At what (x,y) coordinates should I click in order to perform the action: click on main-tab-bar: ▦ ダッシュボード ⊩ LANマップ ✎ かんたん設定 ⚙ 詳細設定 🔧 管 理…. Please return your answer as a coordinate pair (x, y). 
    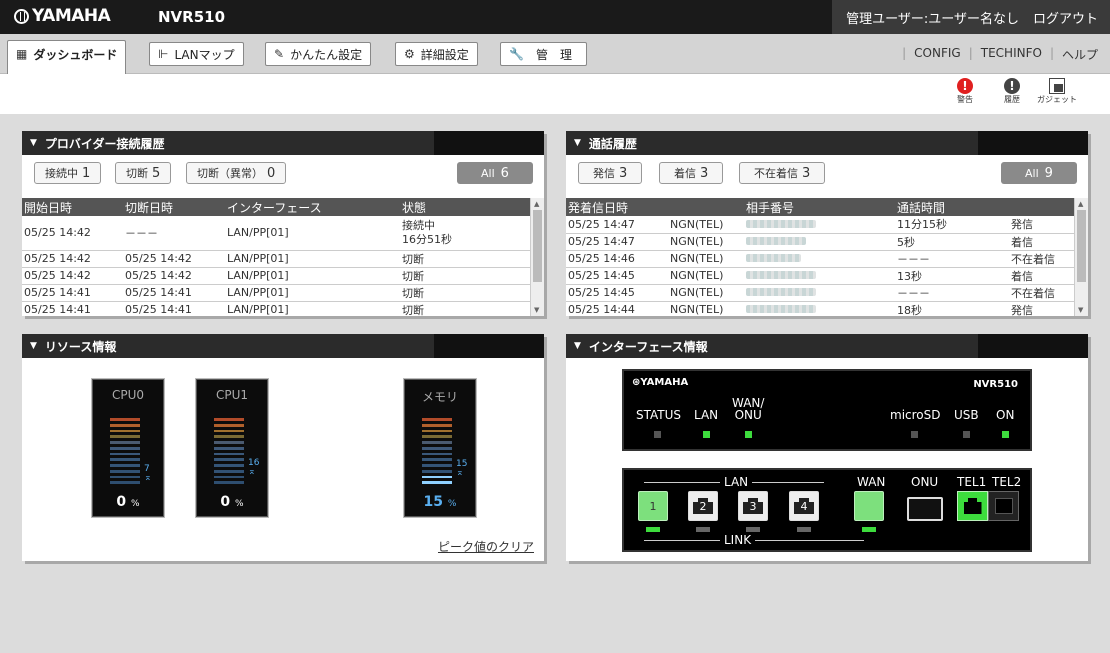
    Looking at the image, I should click on (555, 54).